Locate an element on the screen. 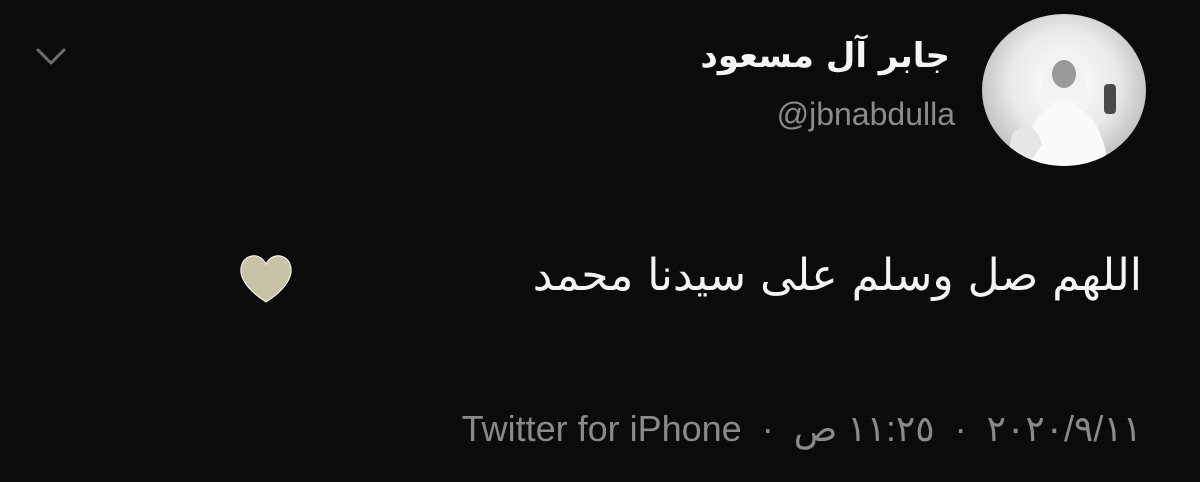 This screenshot has height=482, width=1200. tweet-meta: Twitter for iPhone · ١١:٢٥ ص · ٢٠٢٠/٩/١١ is located at coordinates (802, 429).